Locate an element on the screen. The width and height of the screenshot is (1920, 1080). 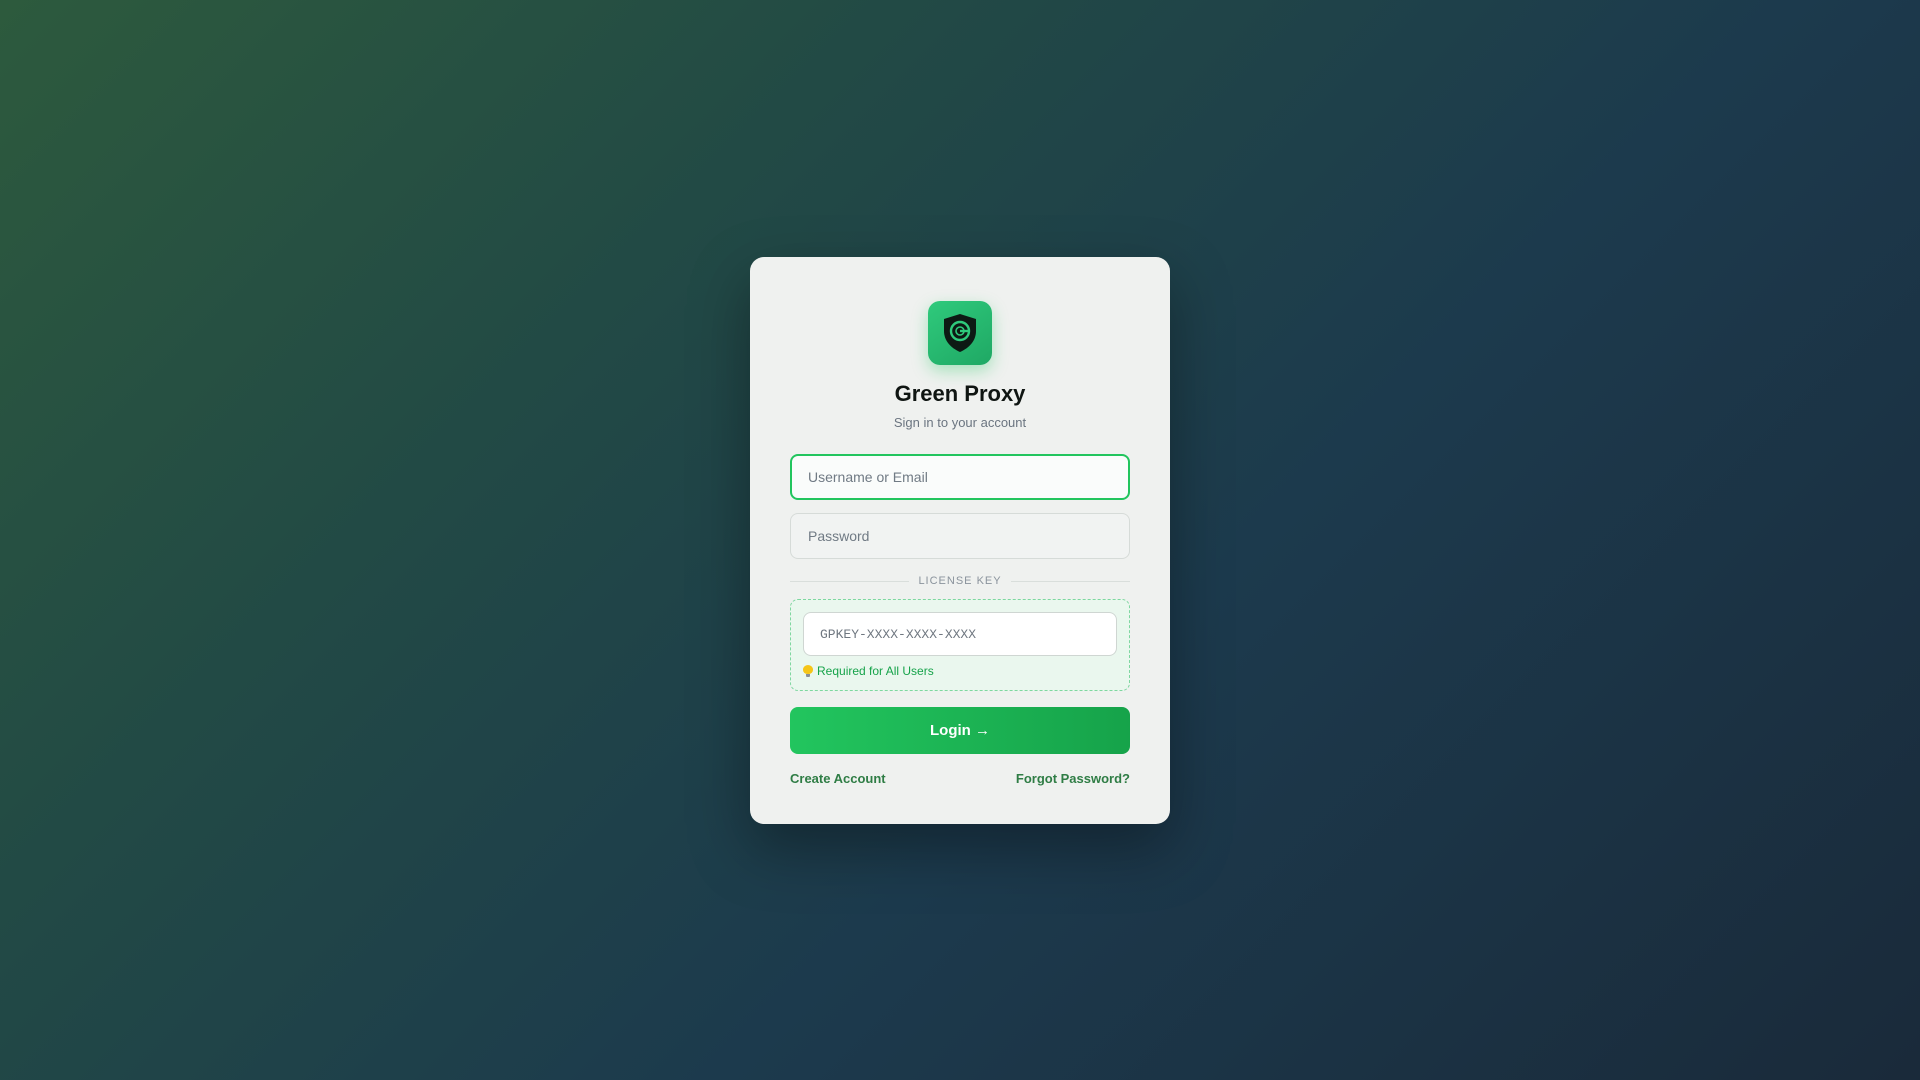
login-button: Login → is located at coordinates (960, 730).